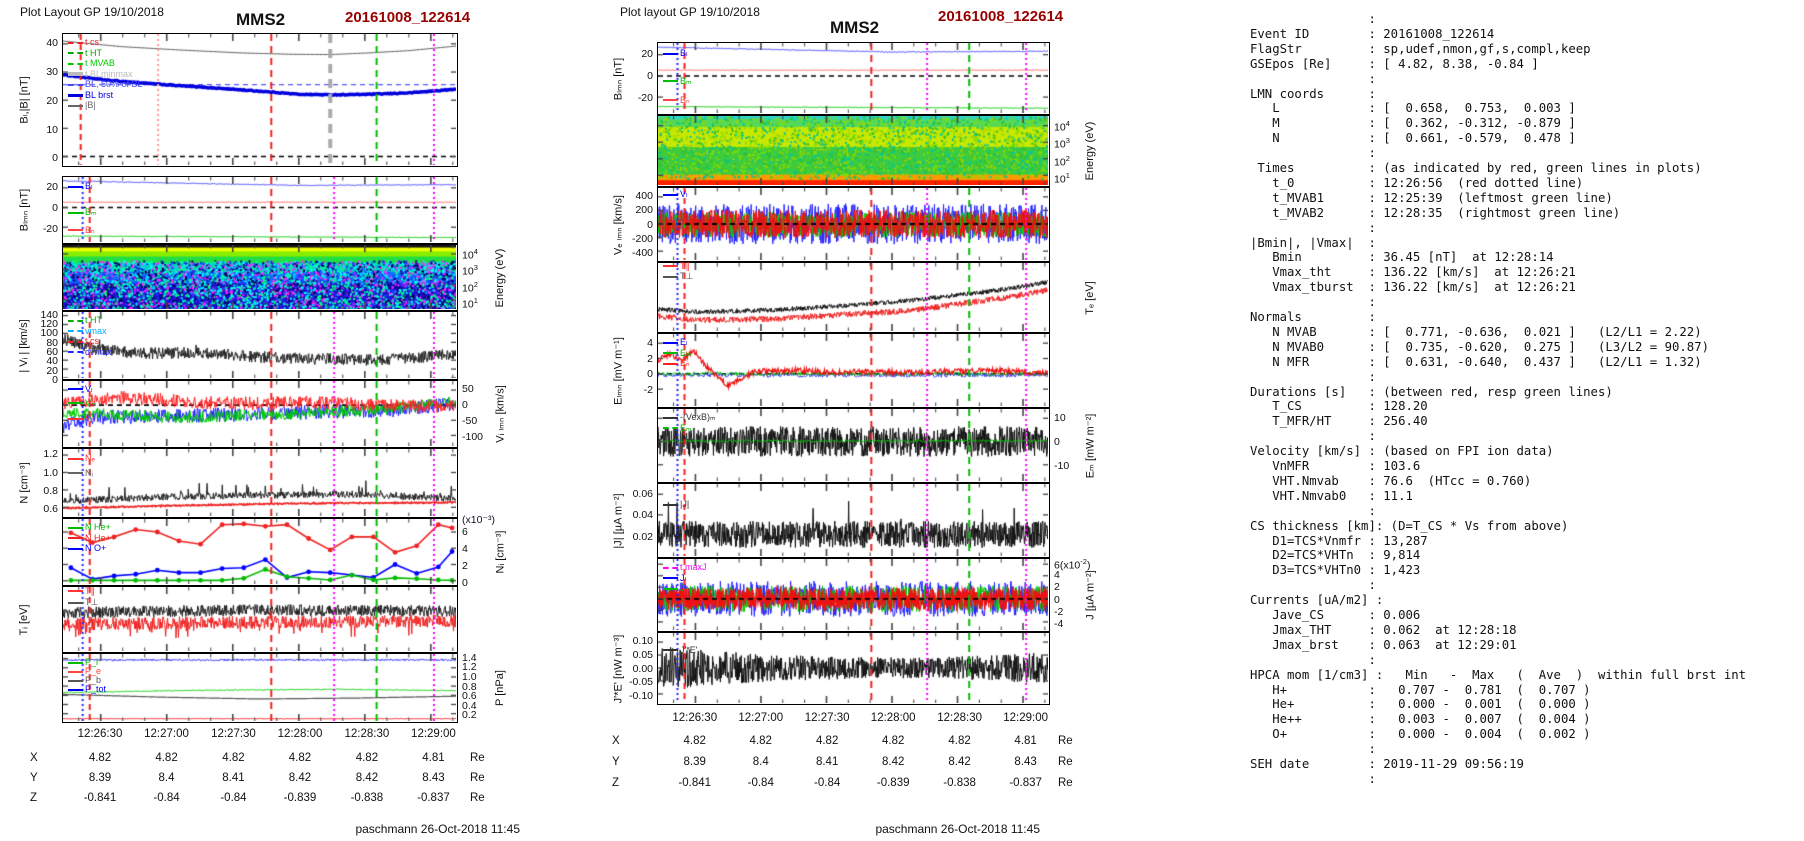 This screenshot has height=841, width=1804. What do you see at coordinates (260, 414) in the screenshot?
I see `panel-vi-lmn` at bounding box center [260, 414].